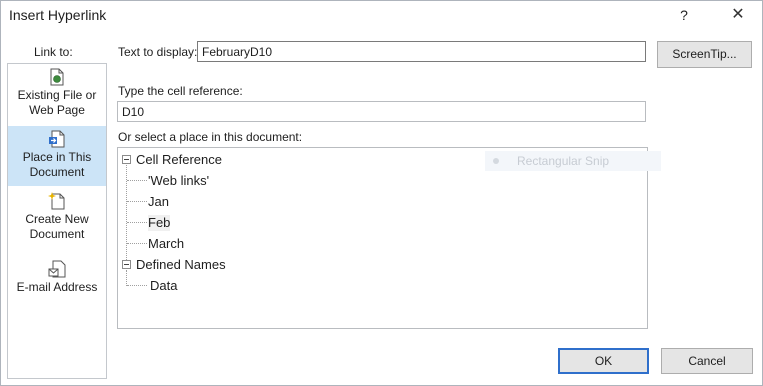 This screenshot has height=386, width=763. What do you see at coordinates (496, 161) in the screenshot?
I see `snip-mode-icon` at bounding box center [496, 161].